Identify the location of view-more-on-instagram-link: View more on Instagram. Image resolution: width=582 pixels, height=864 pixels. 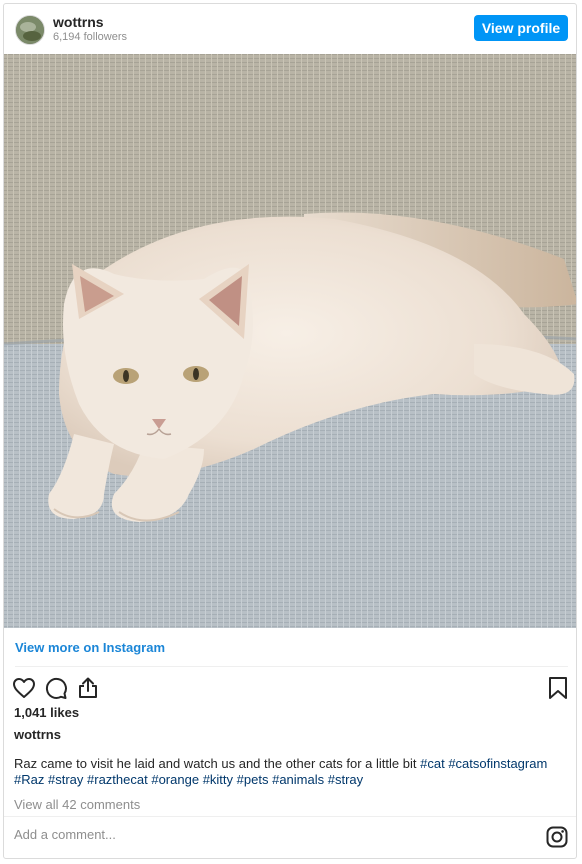
(90, 647).